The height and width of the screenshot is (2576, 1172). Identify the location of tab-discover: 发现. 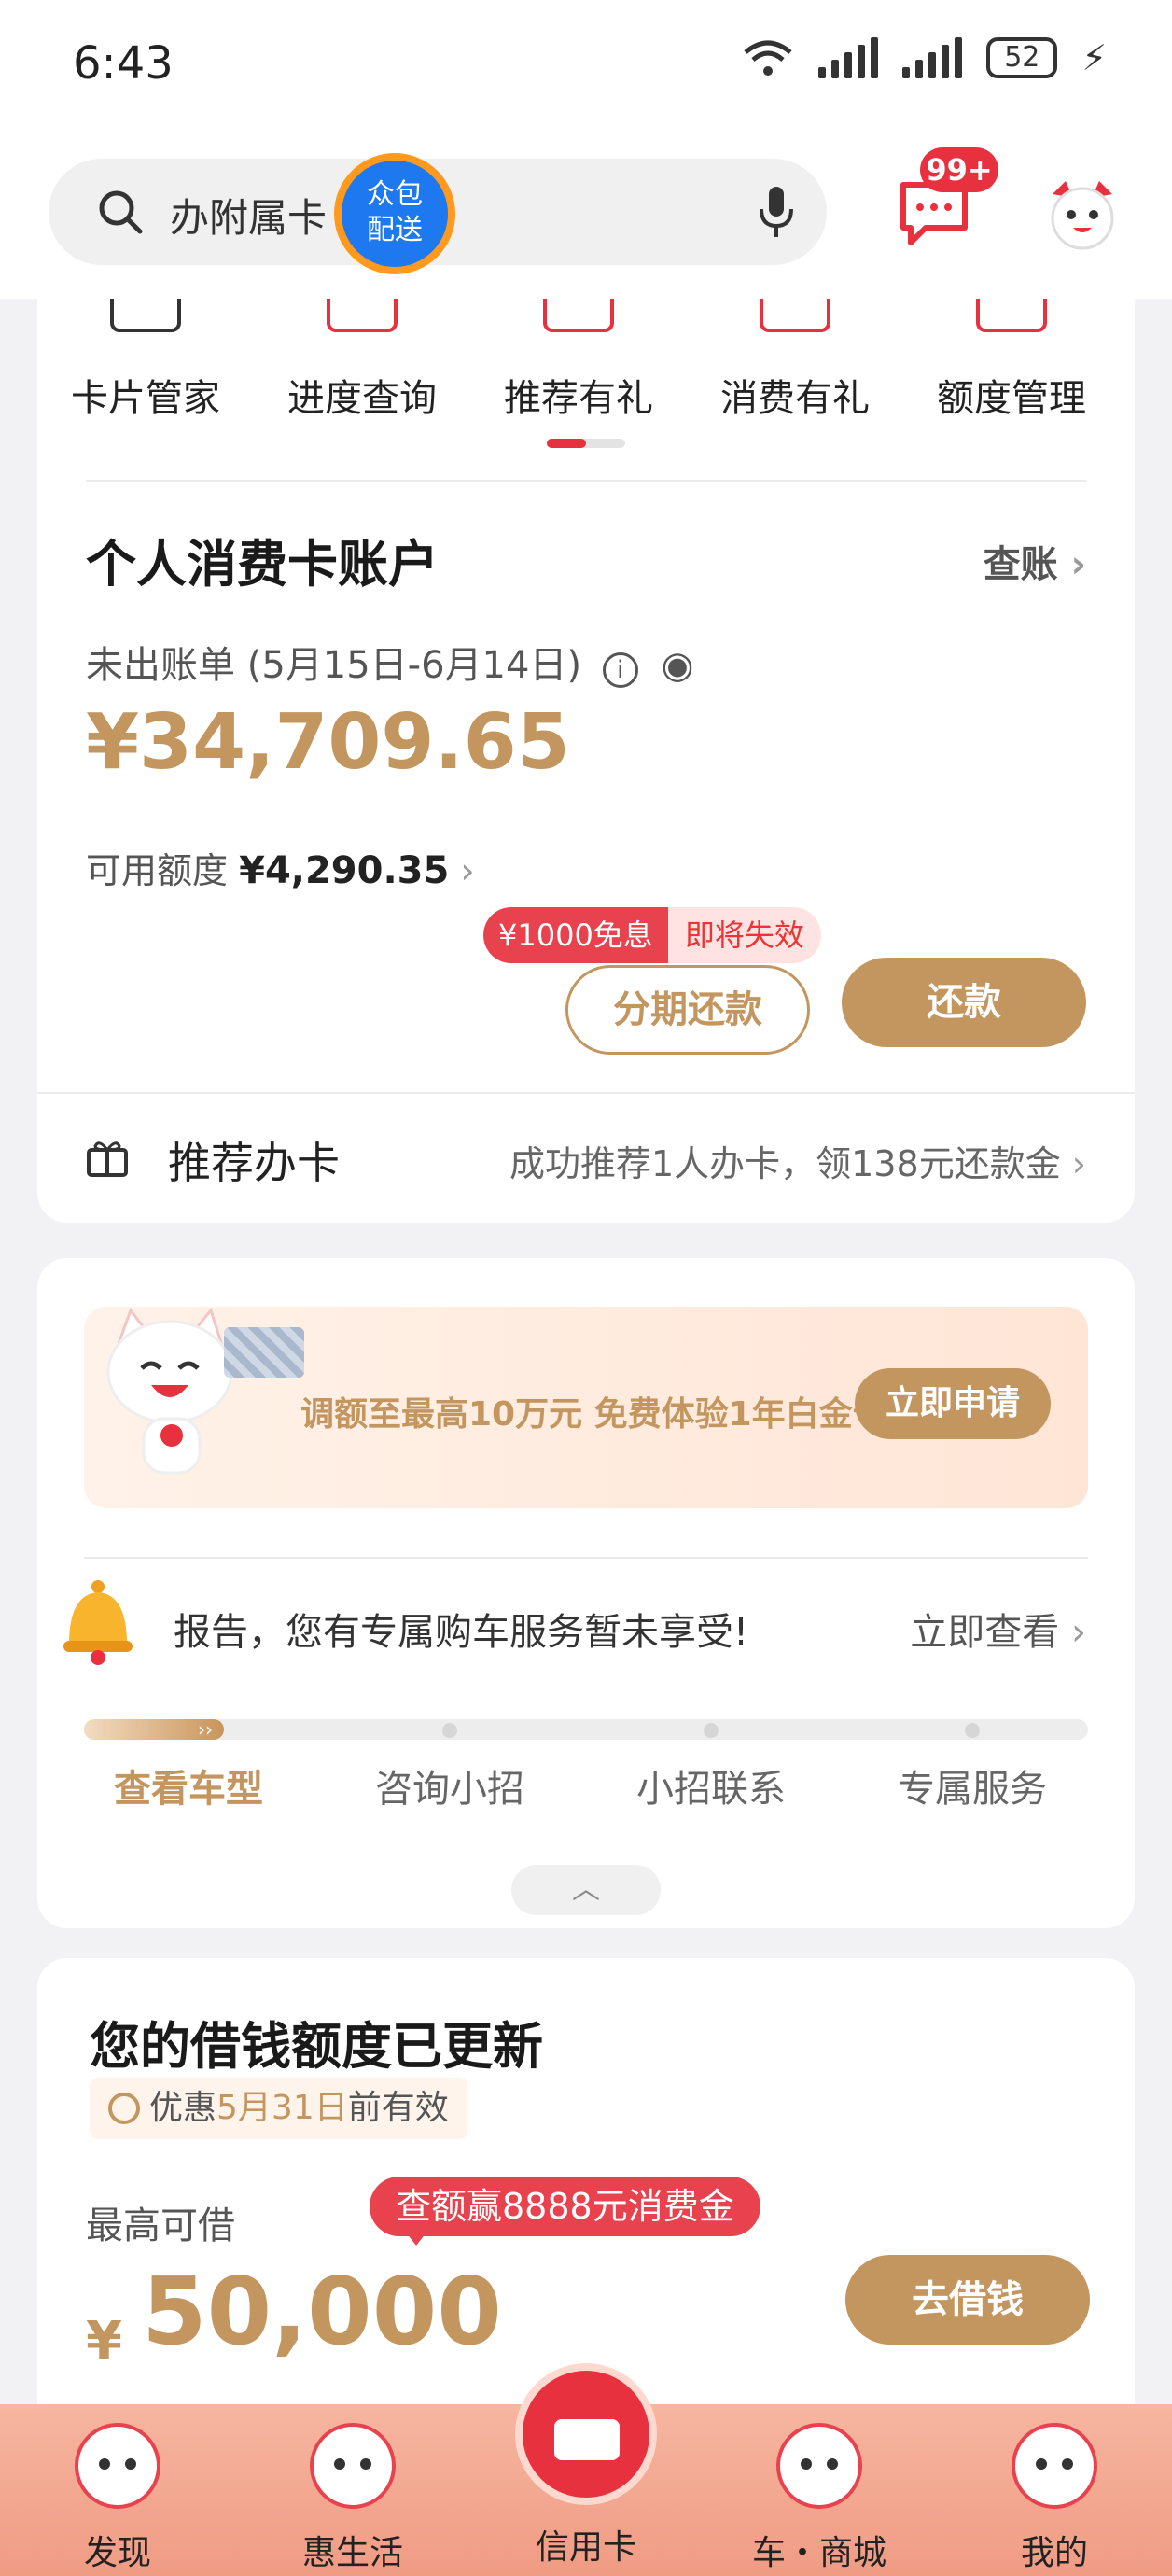
(117, 2498).